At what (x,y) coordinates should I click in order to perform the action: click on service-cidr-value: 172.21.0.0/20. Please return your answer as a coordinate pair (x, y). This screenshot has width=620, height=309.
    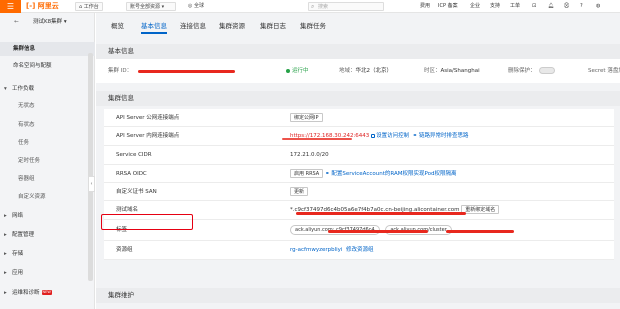
    Looking at the image, I should click on (309, 155).